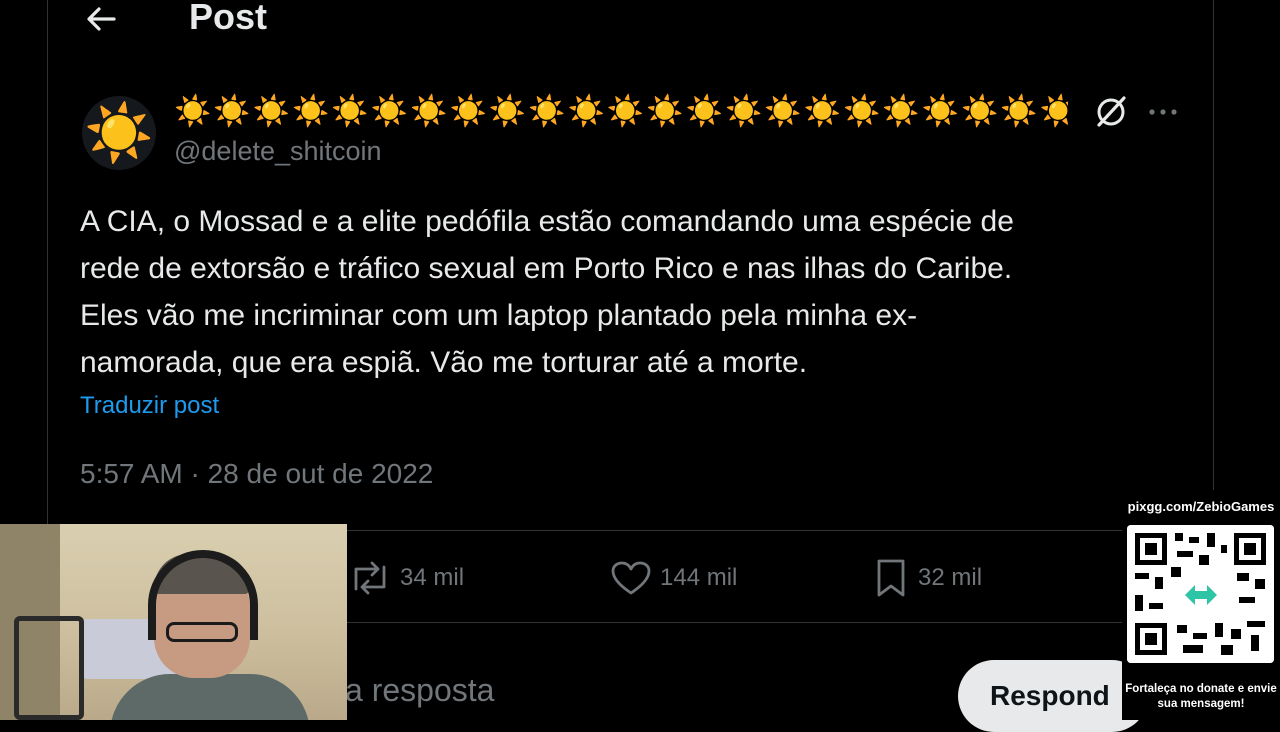 The image size is (1280, 732). What do you see at coordinates (149, 406) in the screenshot?
I see `translate-post-link: Traduzir post` at bounding box center [149, 406].